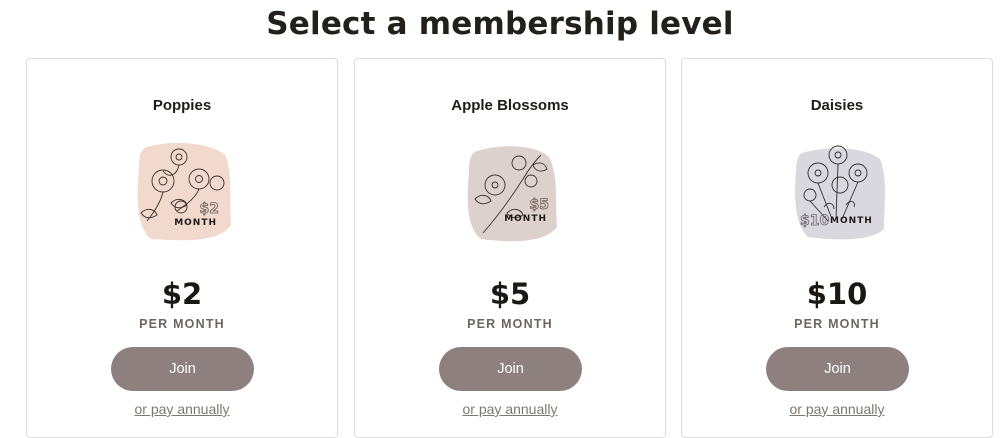 Image resolution: width=1000 pixels, height=438 pixels. What do you see at coordinates (182, 294) in the screenshot?
I see `tier-price: $2` at bounding box center [182, 294].